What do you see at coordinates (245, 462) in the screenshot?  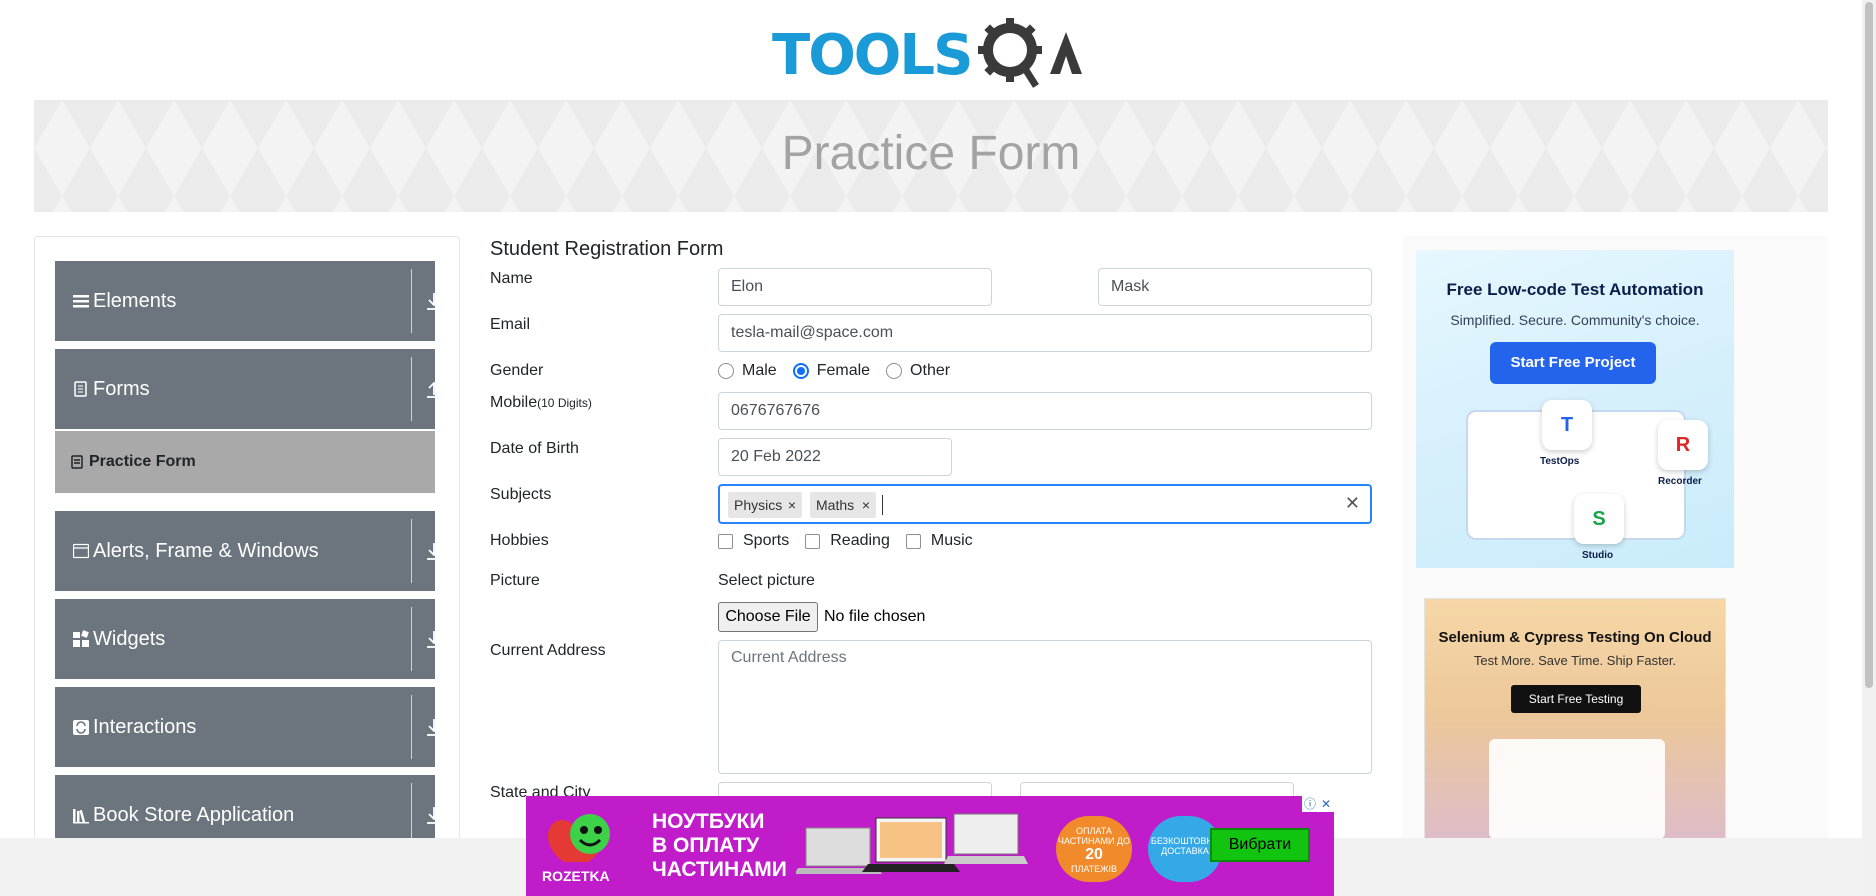 I see `menu-item-practice-form: Practice Form` at bounding box center [245, 462].